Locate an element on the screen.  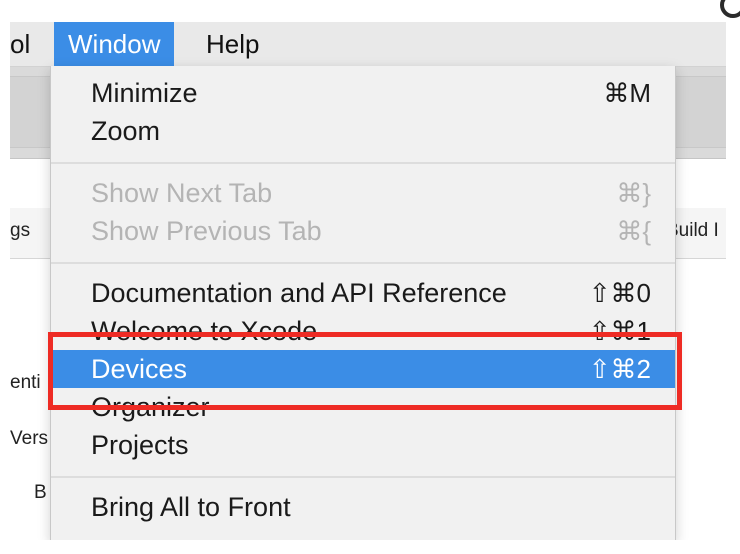
menu-item-show-previous-tab: Show Previous Tab ⌘{ is located at coordinates (363, 231).